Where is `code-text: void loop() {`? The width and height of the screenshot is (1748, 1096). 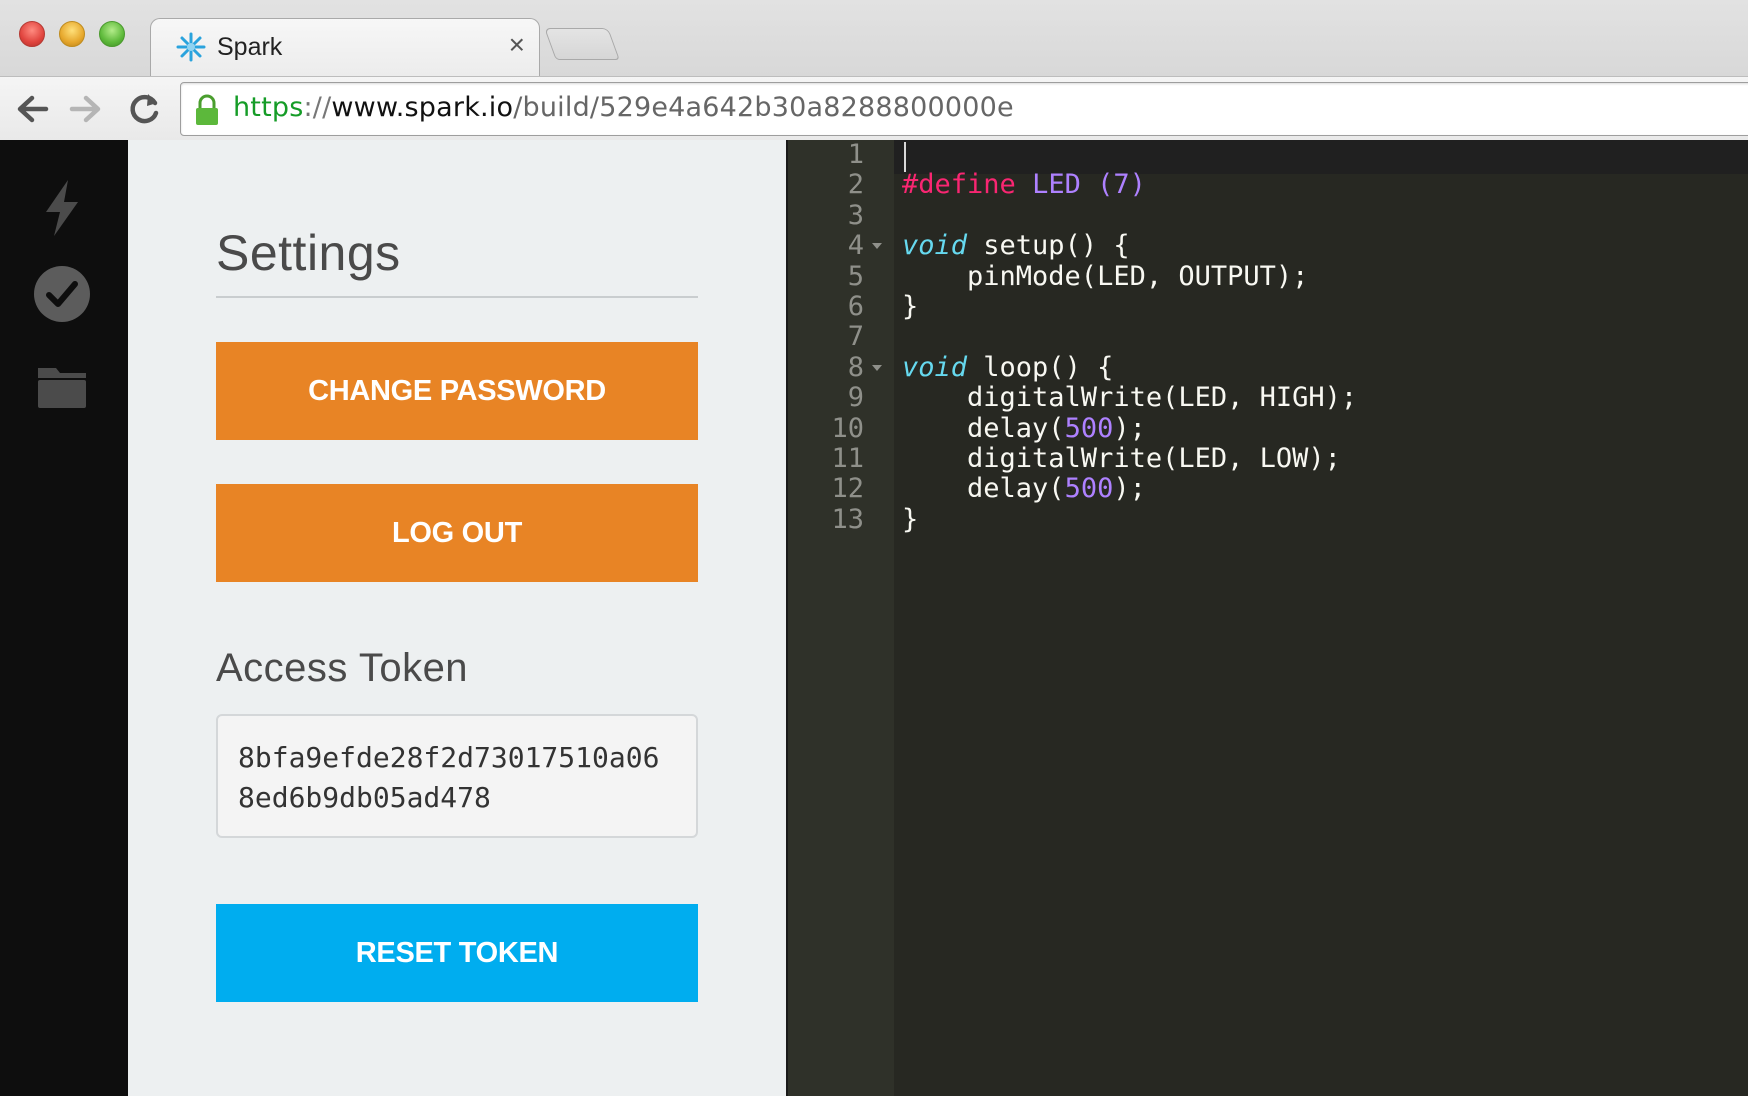
code-text: void loop() { is located at coordinates (1007, 368).